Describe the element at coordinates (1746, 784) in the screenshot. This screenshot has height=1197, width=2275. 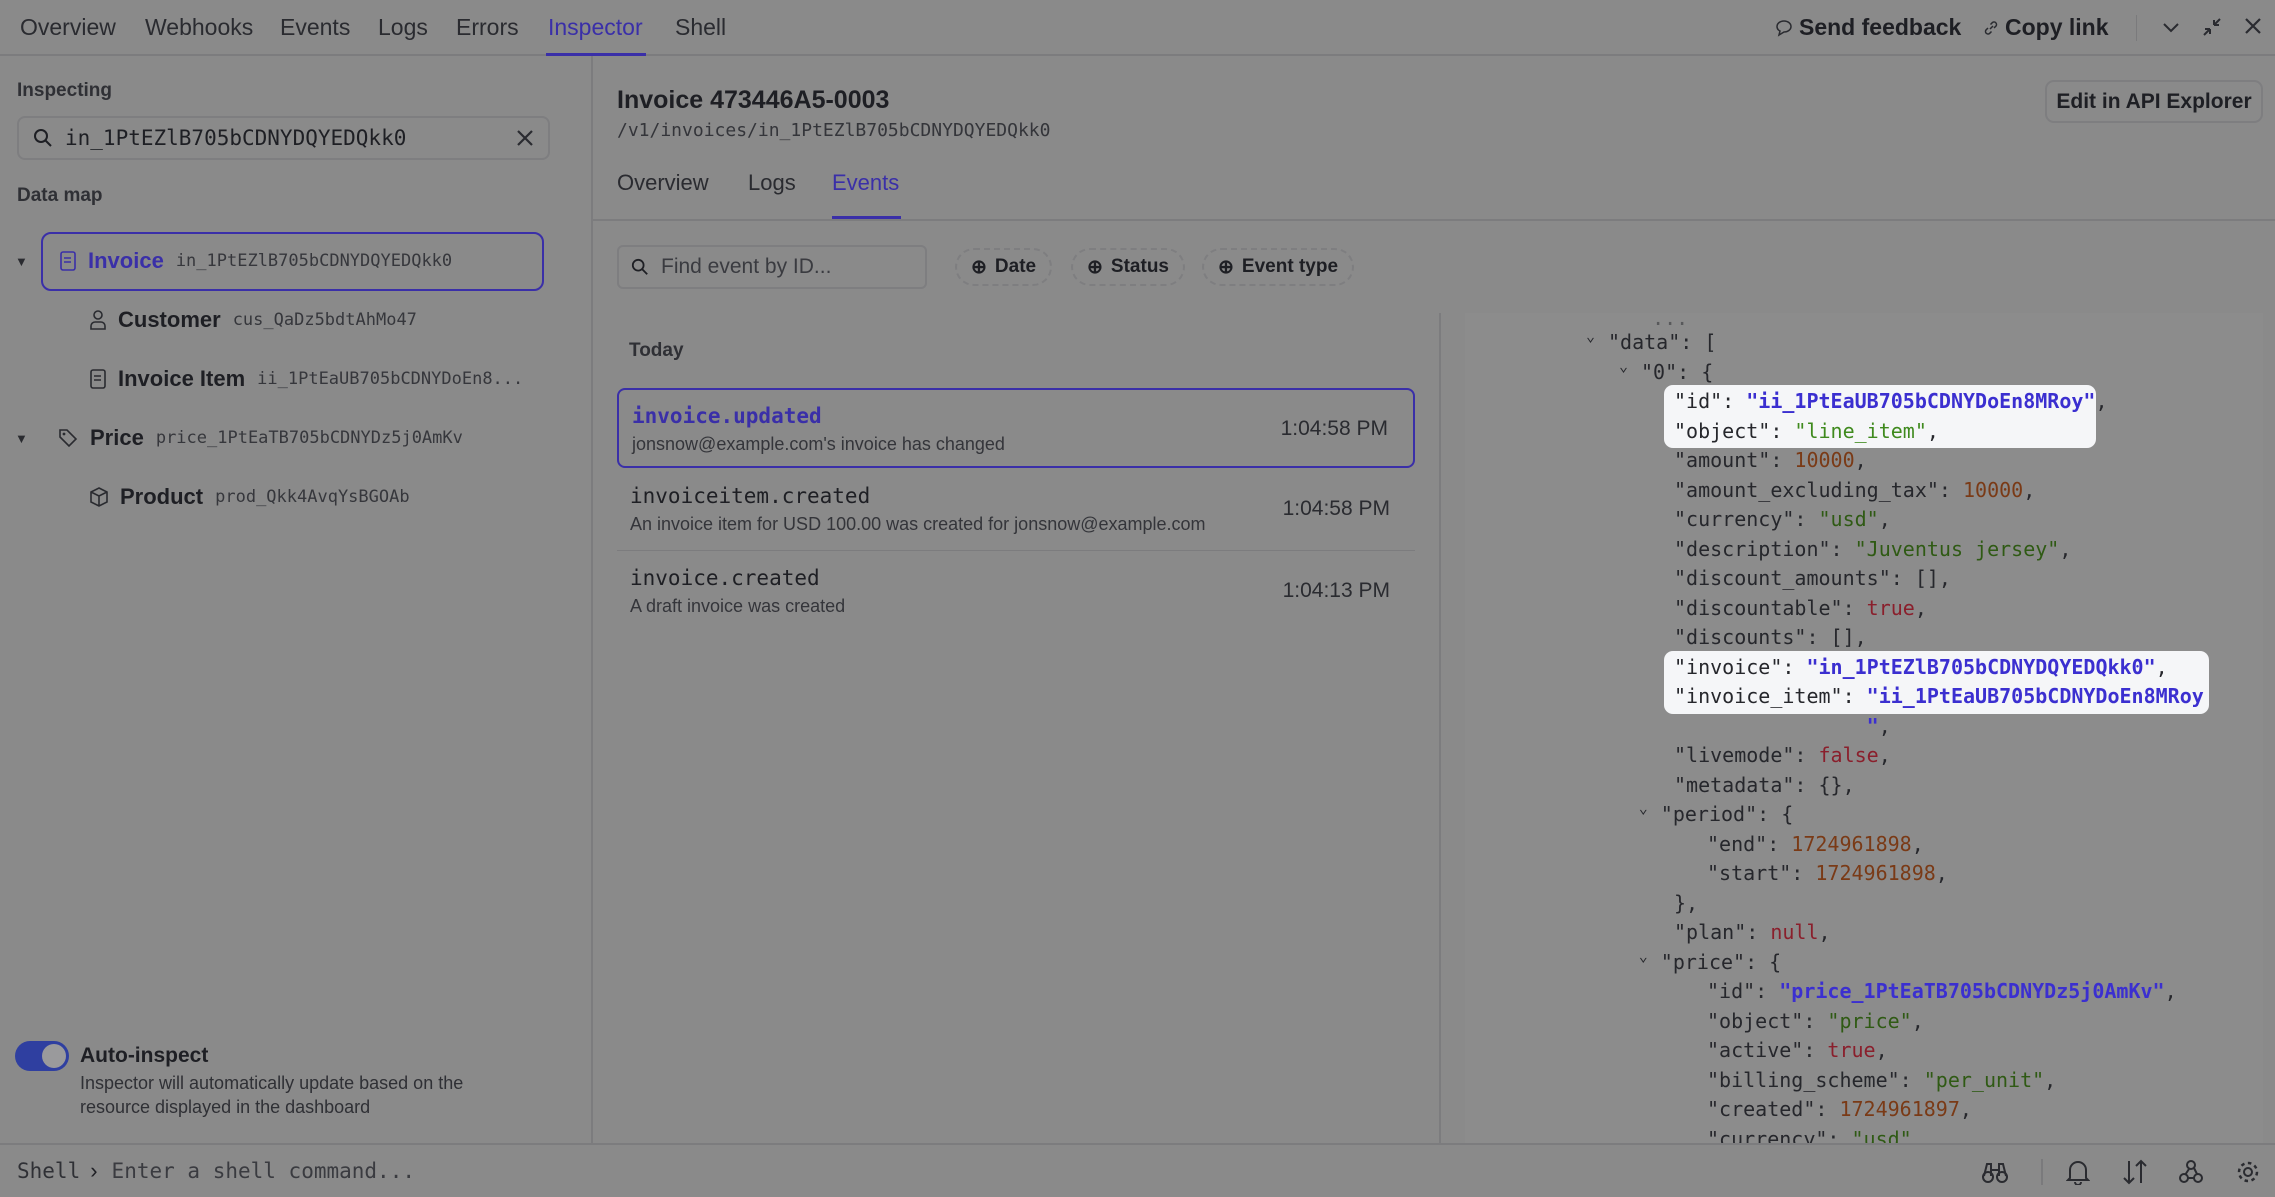
I see `json-key: "metadata":` at that location.